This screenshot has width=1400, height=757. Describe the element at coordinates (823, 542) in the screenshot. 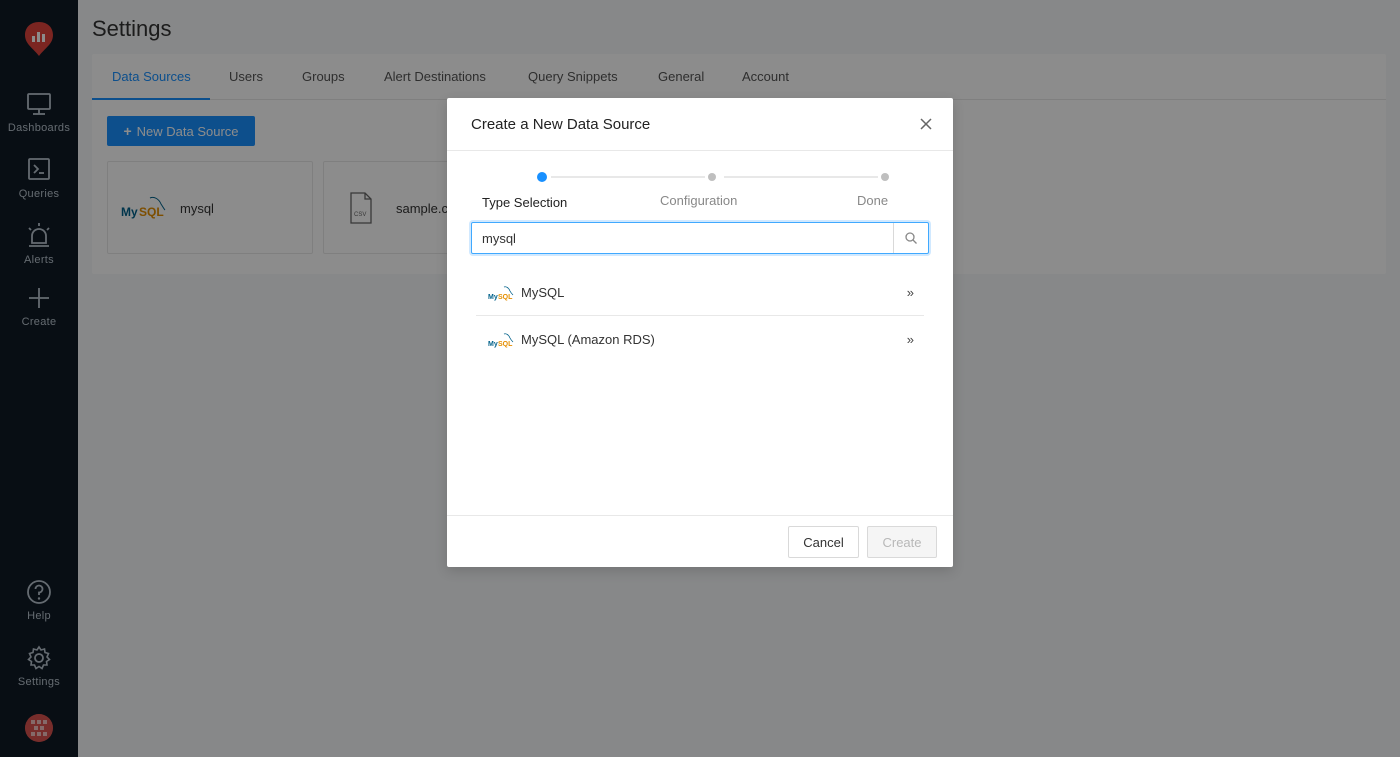

I see `cancel-button: Cancel` at that location.